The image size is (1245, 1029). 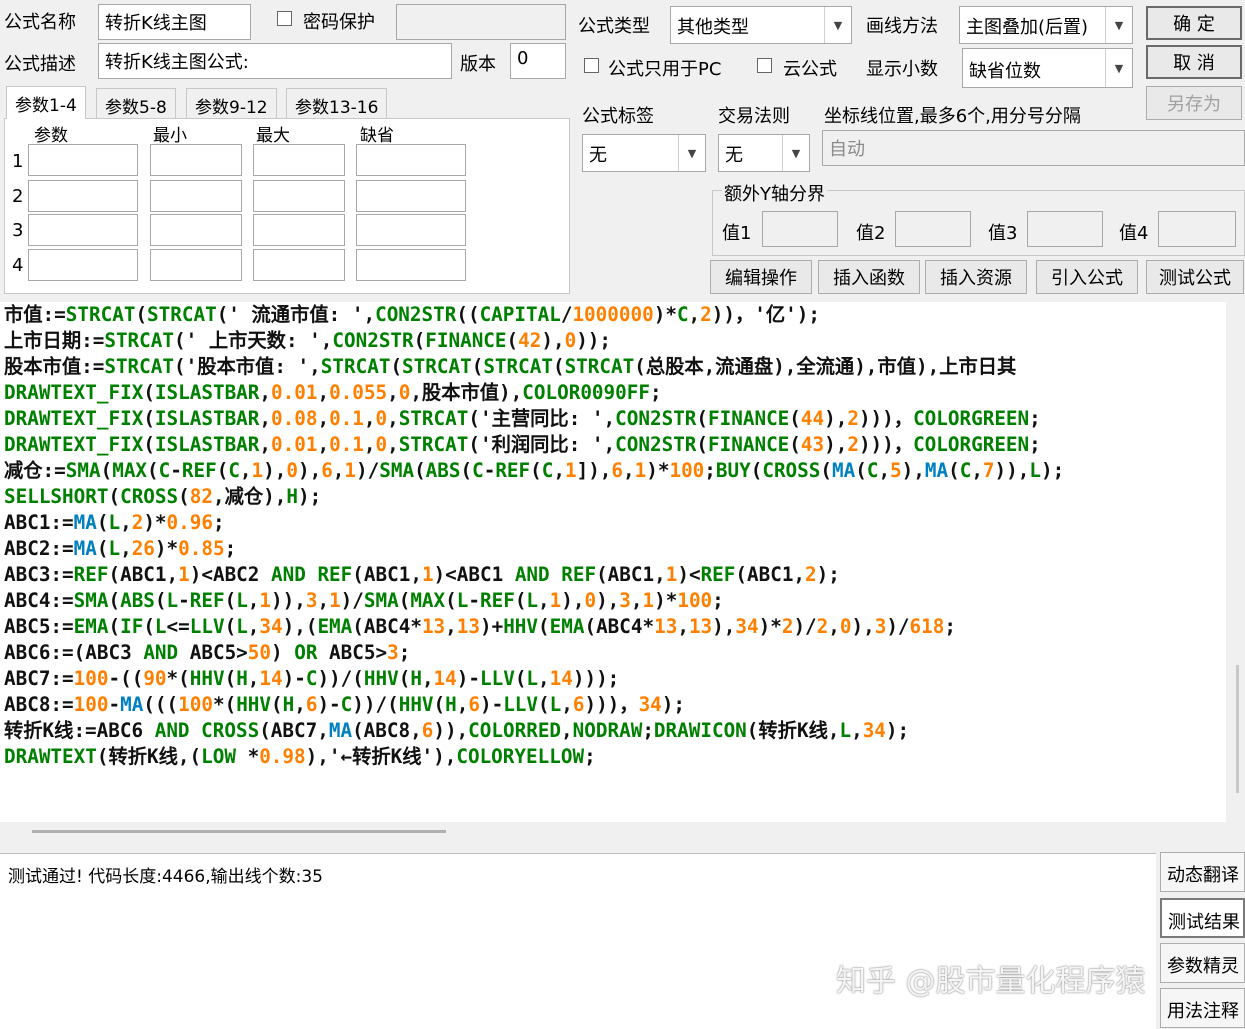 What do you see at coordinates (991, 981) in the screenshot?
I see `watermark: 知乎 @股市量化程序猿` at bounding box center [991, 981].